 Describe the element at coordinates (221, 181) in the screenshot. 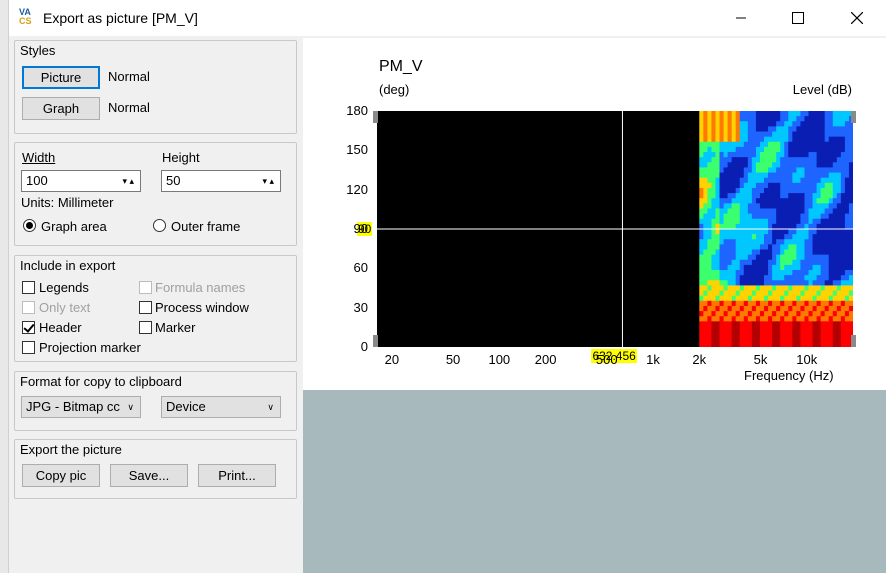

I see `height-combo: 50 ▾ ▴` at that location.